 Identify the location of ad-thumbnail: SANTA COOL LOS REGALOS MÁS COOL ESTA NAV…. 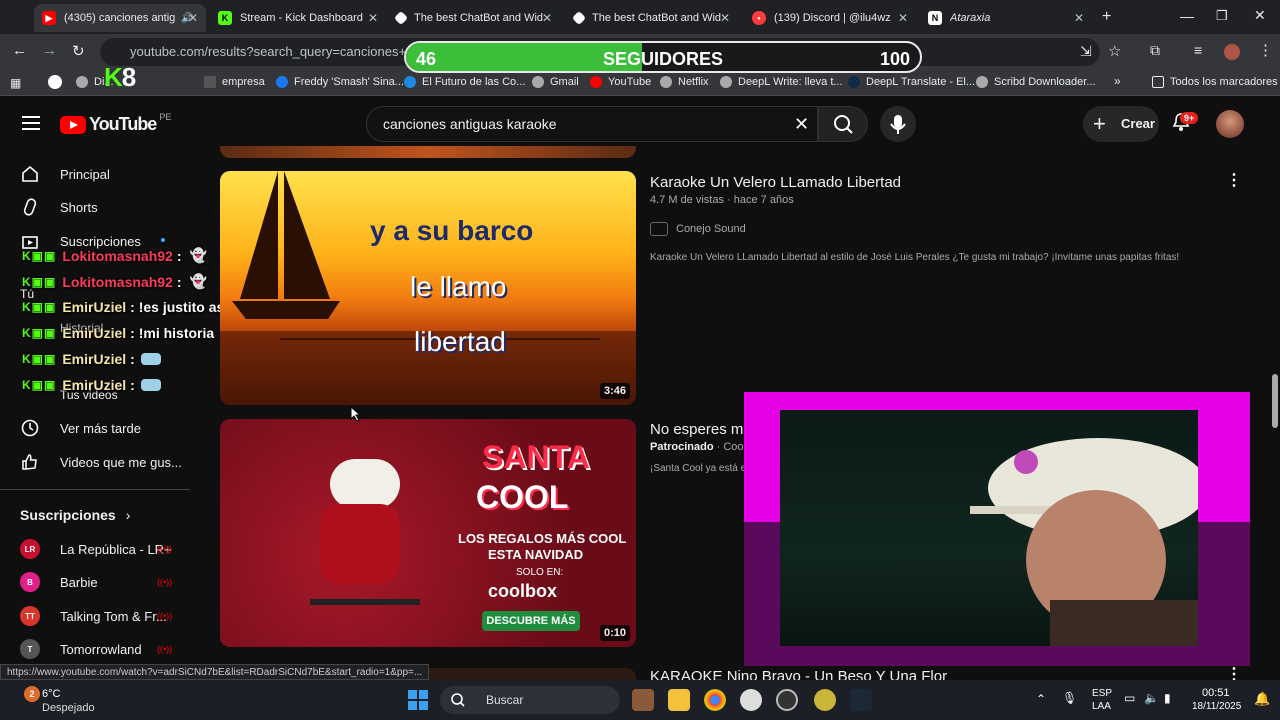
(428, 533).